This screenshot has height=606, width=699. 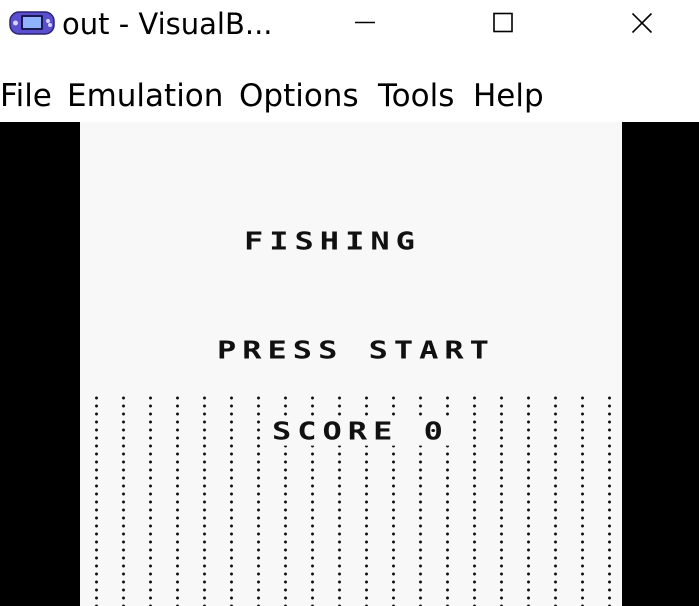 What do you see at coordinates (508, 96) in the screenshot?
I see `menu-help: Help` at bounding box center [508, 96].